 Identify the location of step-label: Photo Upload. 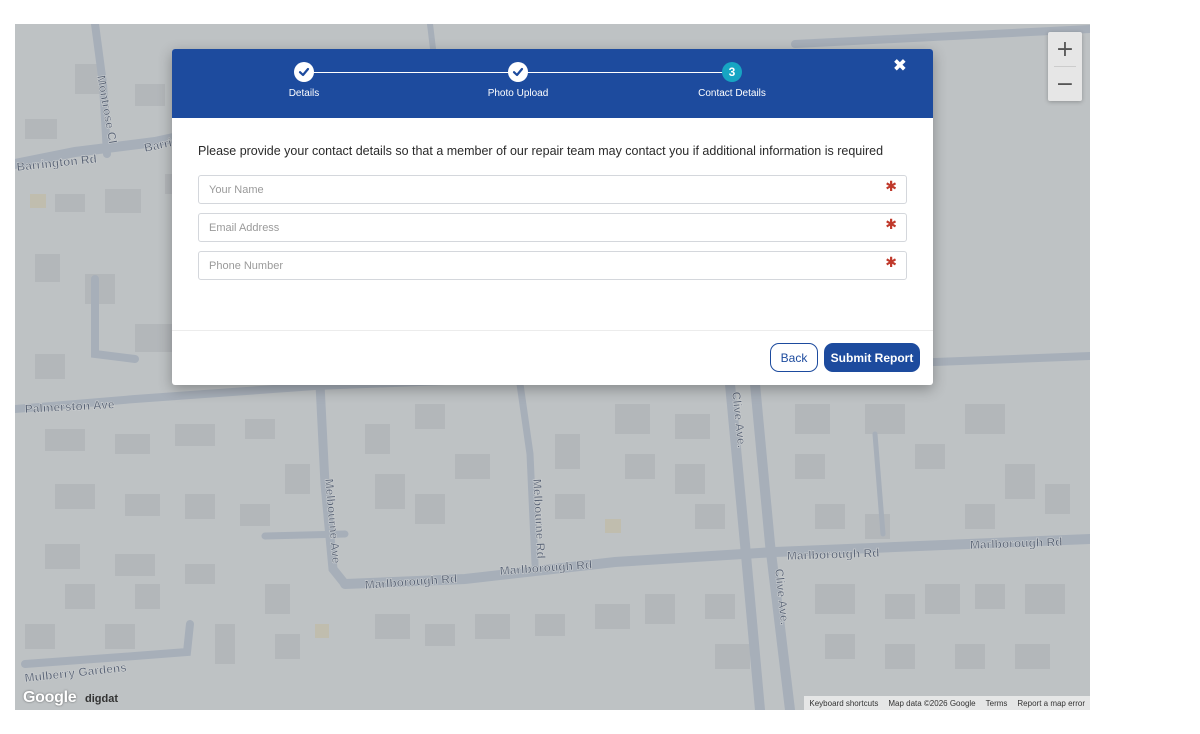
(518, 93).